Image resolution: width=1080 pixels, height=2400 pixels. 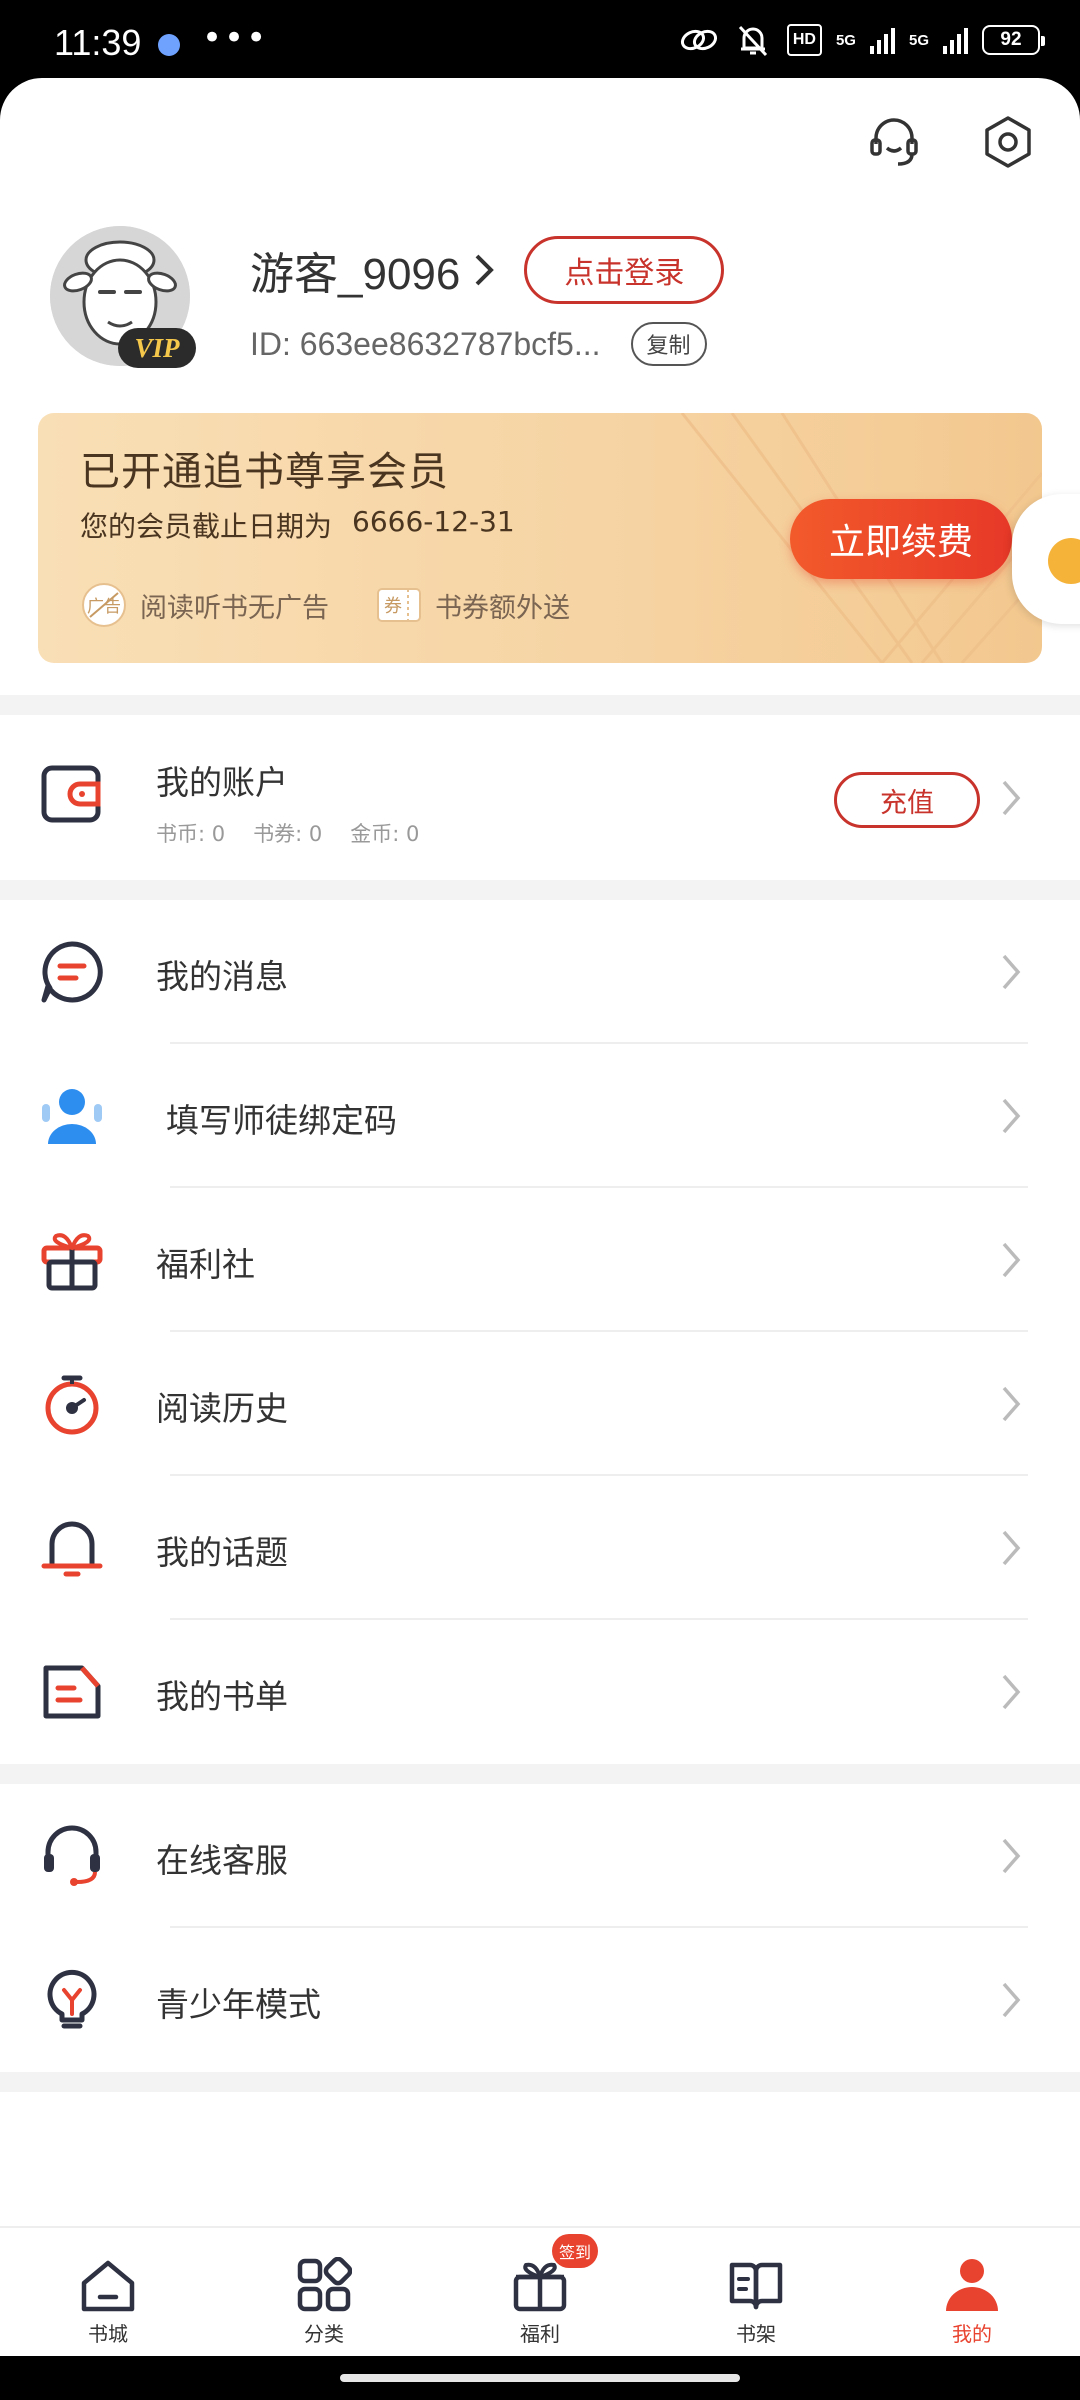 What do you see at coordinates (901, 539) in the screenshot?
I see `renew-button: 立即续费` at bounding box center [901, 539].